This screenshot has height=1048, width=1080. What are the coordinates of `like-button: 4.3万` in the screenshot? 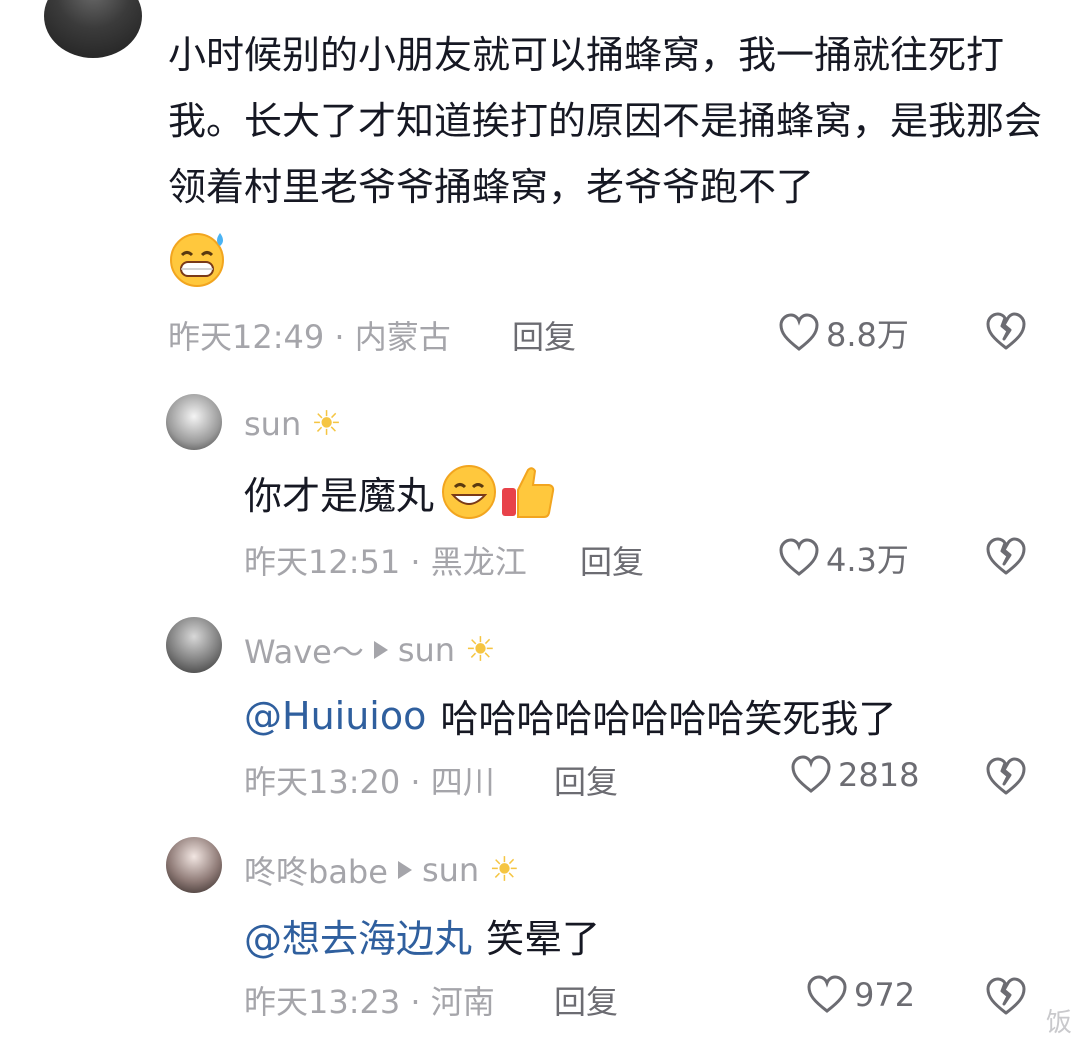 It's located at (843, 558).